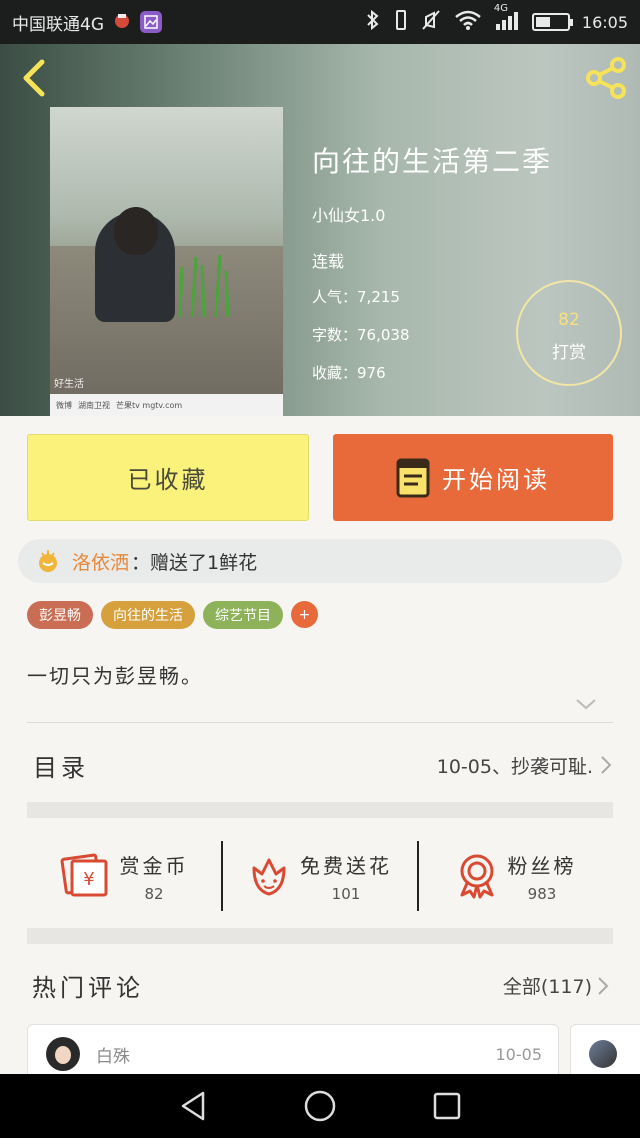 The width and height of the screenshot is (640, 1138). I want to click on triangle-back-icon, so click(193, 1106).